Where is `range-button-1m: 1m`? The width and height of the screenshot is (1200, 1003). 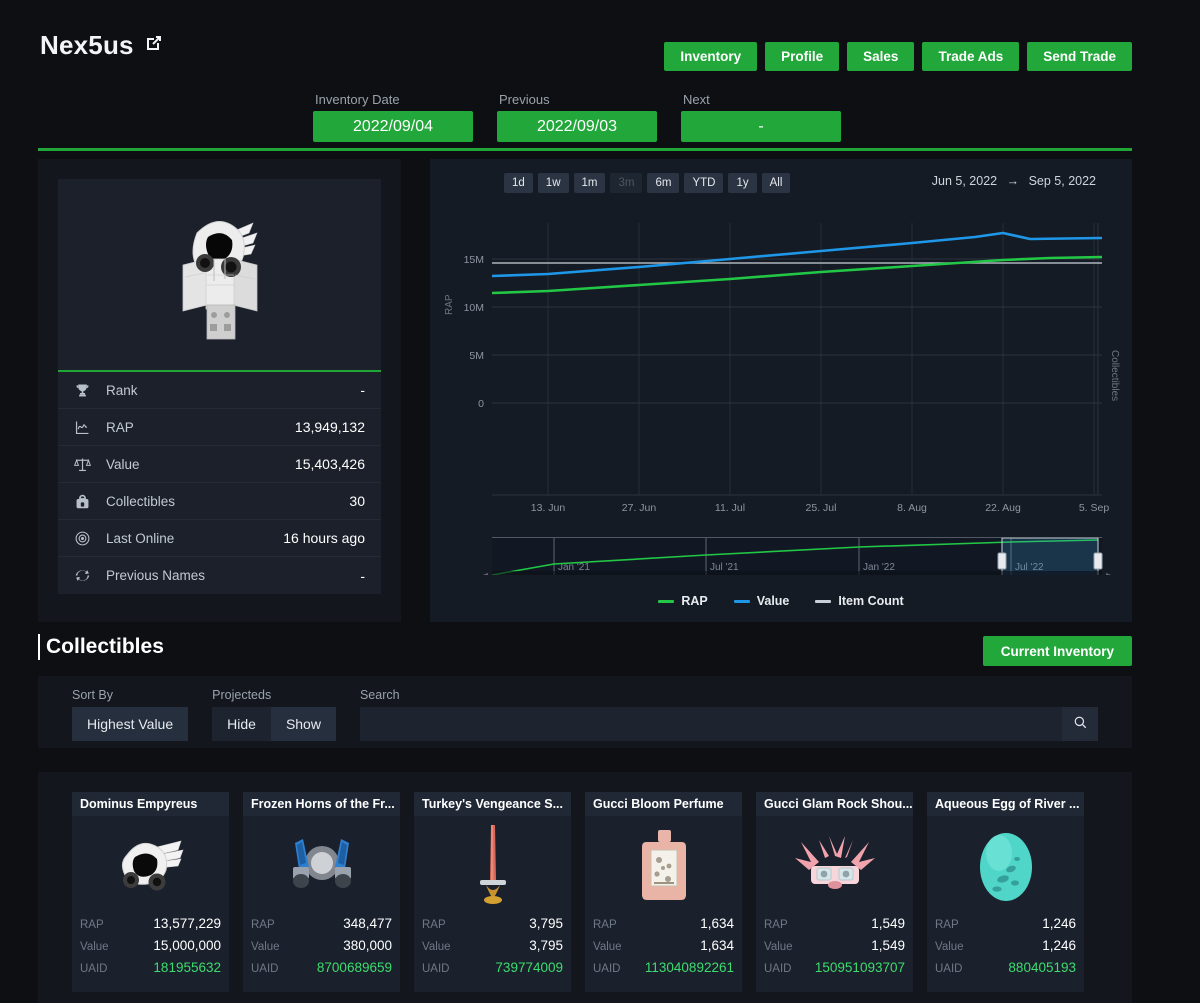 range-button-1m: 1m is located at coordinates (589, 183).